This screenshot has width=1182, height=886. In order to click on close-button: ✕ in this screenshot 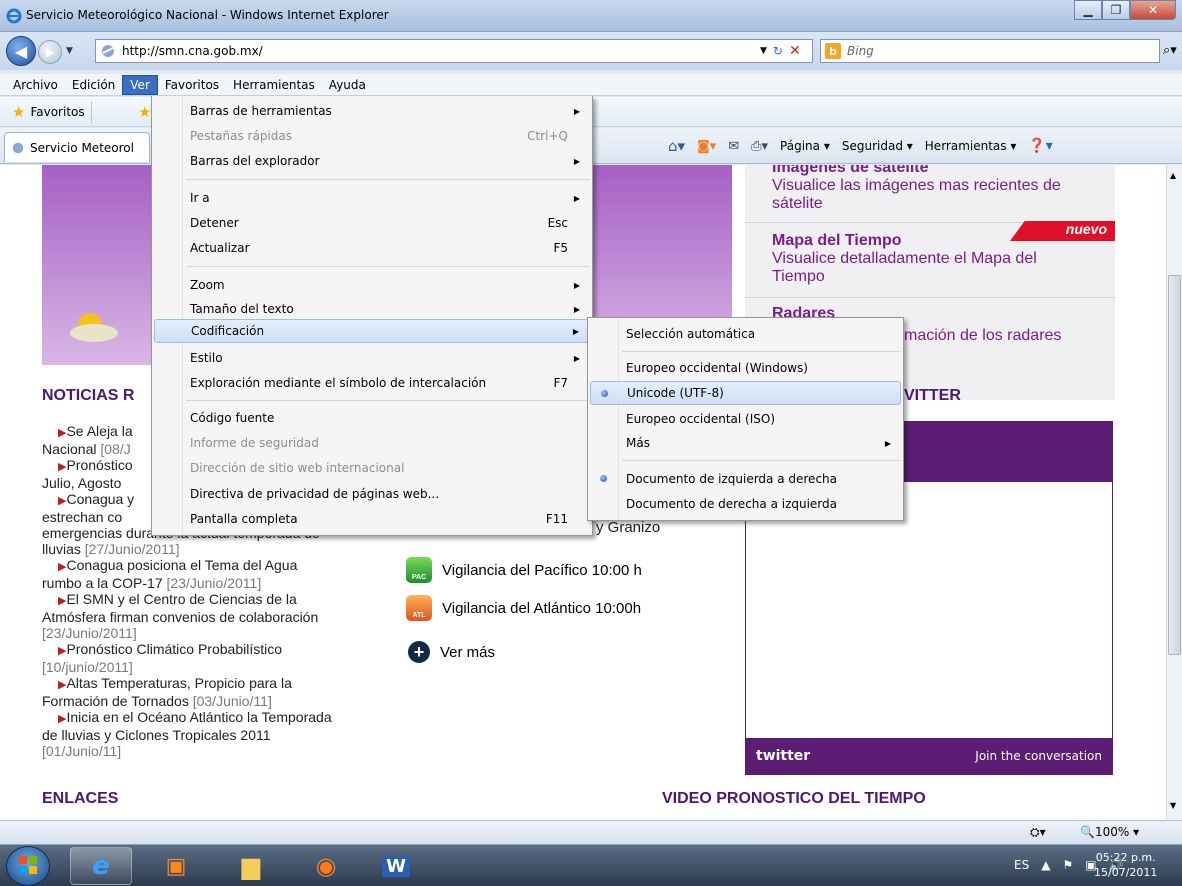, I will do `click(1153, 10)`.